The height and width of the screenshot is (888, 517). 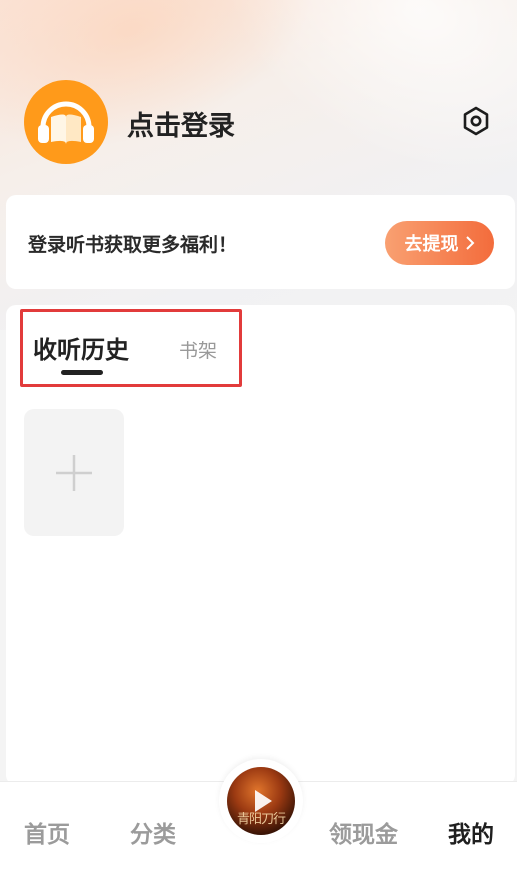 What do you see at coordinates (258, 123) in the screenshot?
I see `profile-header: 点击登录` at bounding box center [258, 123].